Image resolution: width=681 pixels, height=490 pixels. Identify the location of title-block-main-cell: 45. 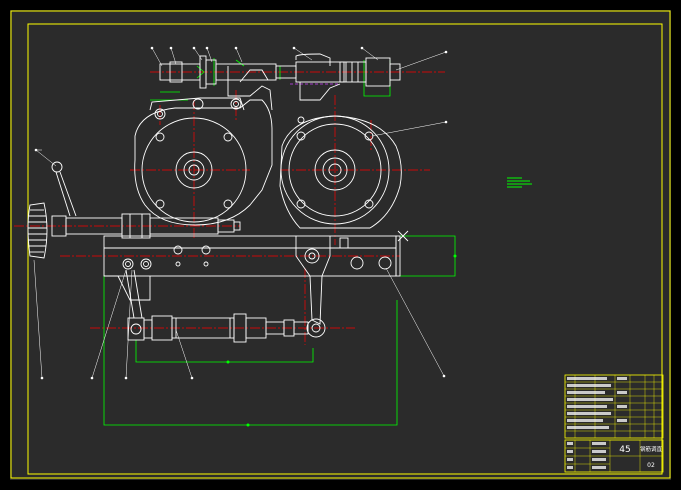
(624, 450).